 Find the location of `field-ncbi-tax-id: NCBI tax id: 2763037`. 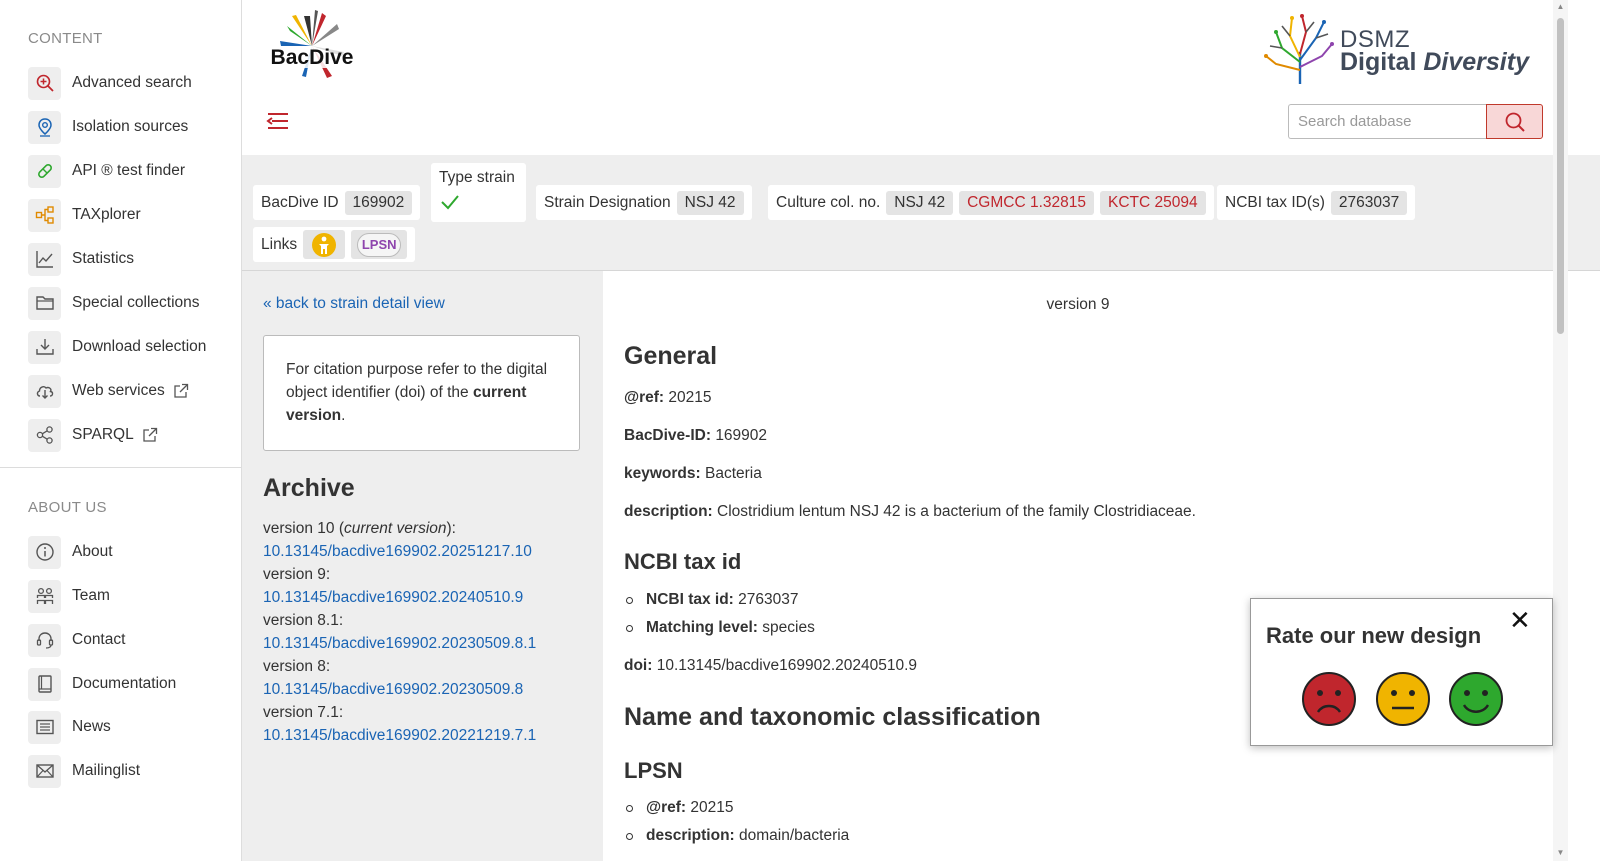

field-ncbi-tax-id: NCBI tax id: 2763037 is located at coordinates (711, 600).